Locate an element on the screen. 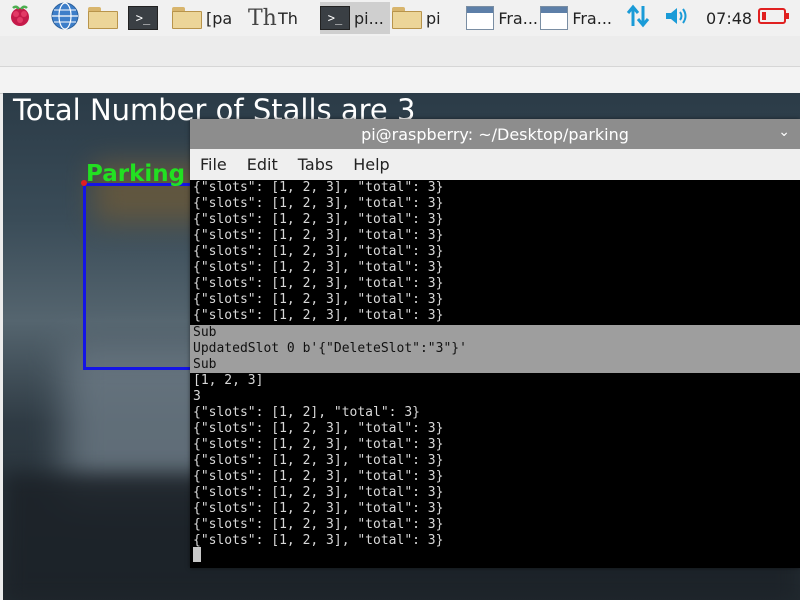 The width and height of the screenshot is (800, 600). browser-launcher is located at coordinates (67, 18).